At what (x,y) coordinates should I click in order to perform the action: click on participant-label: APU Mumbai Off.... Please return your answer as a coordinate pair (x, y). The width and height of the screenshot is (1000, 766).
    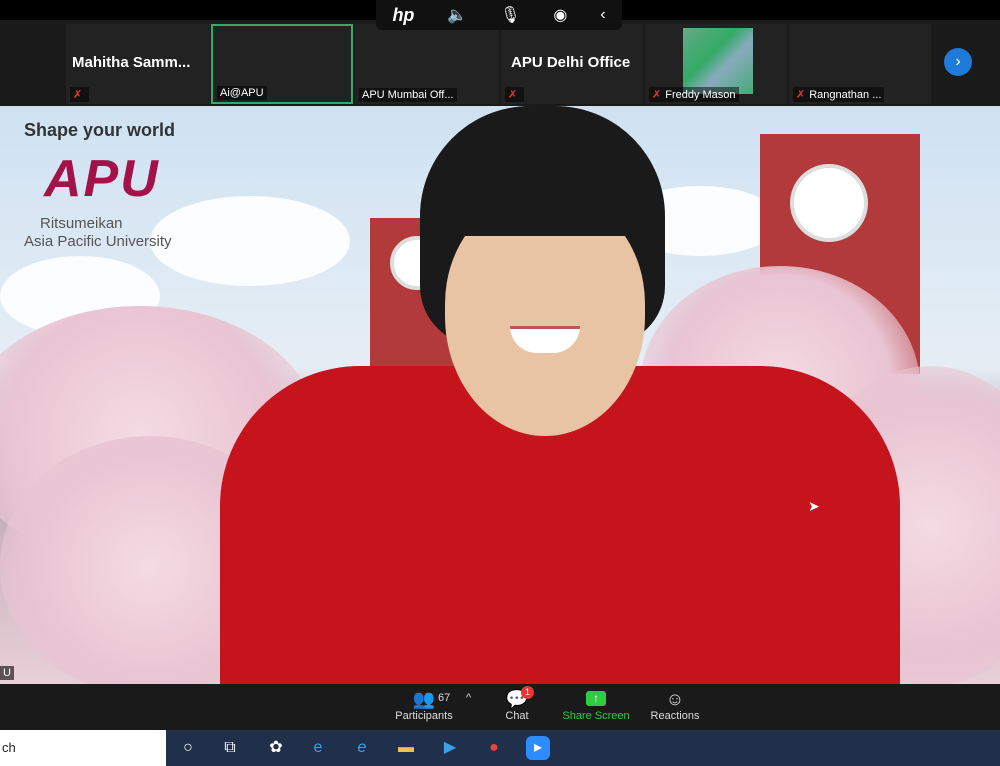
    Looking at the image, I should click on (408, 95).